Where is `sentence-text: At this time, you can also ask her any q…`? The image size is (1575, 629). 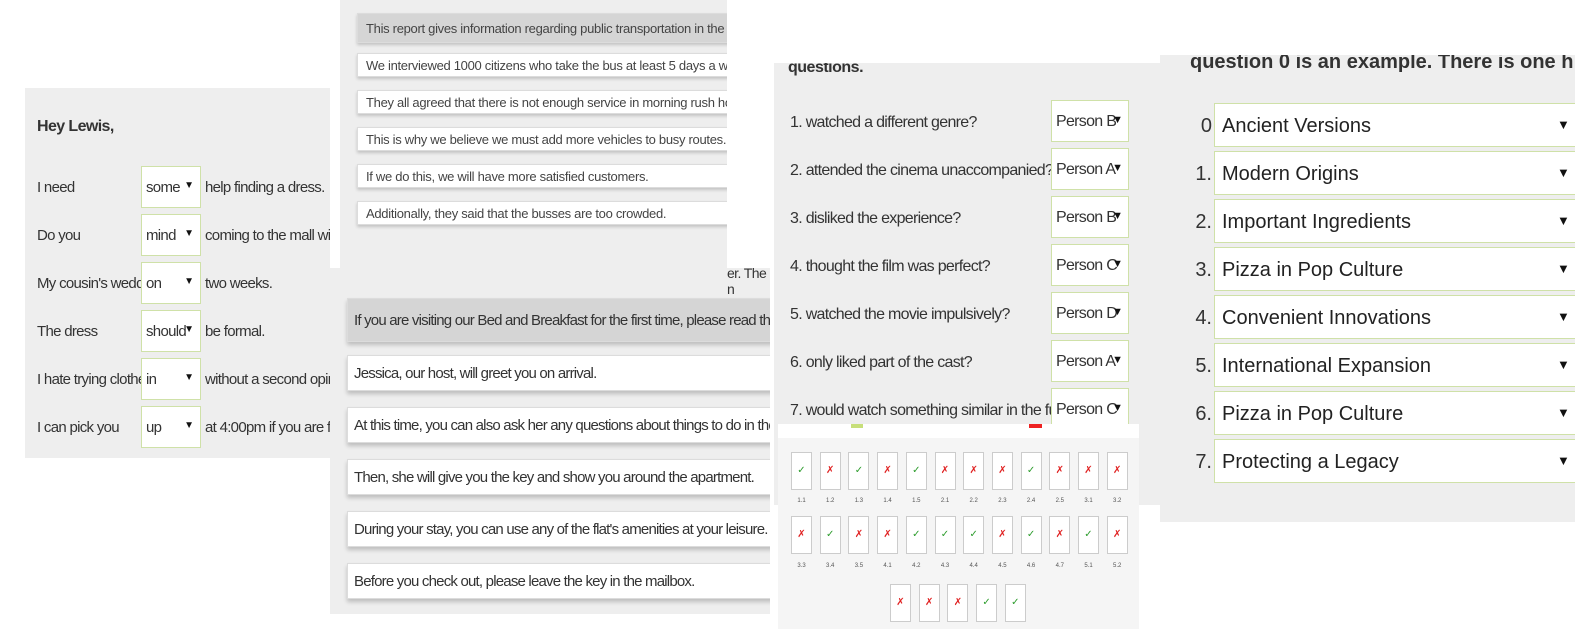
sentence-text: At this time, you can also ask her any q… is located at coordinates (562, 425).